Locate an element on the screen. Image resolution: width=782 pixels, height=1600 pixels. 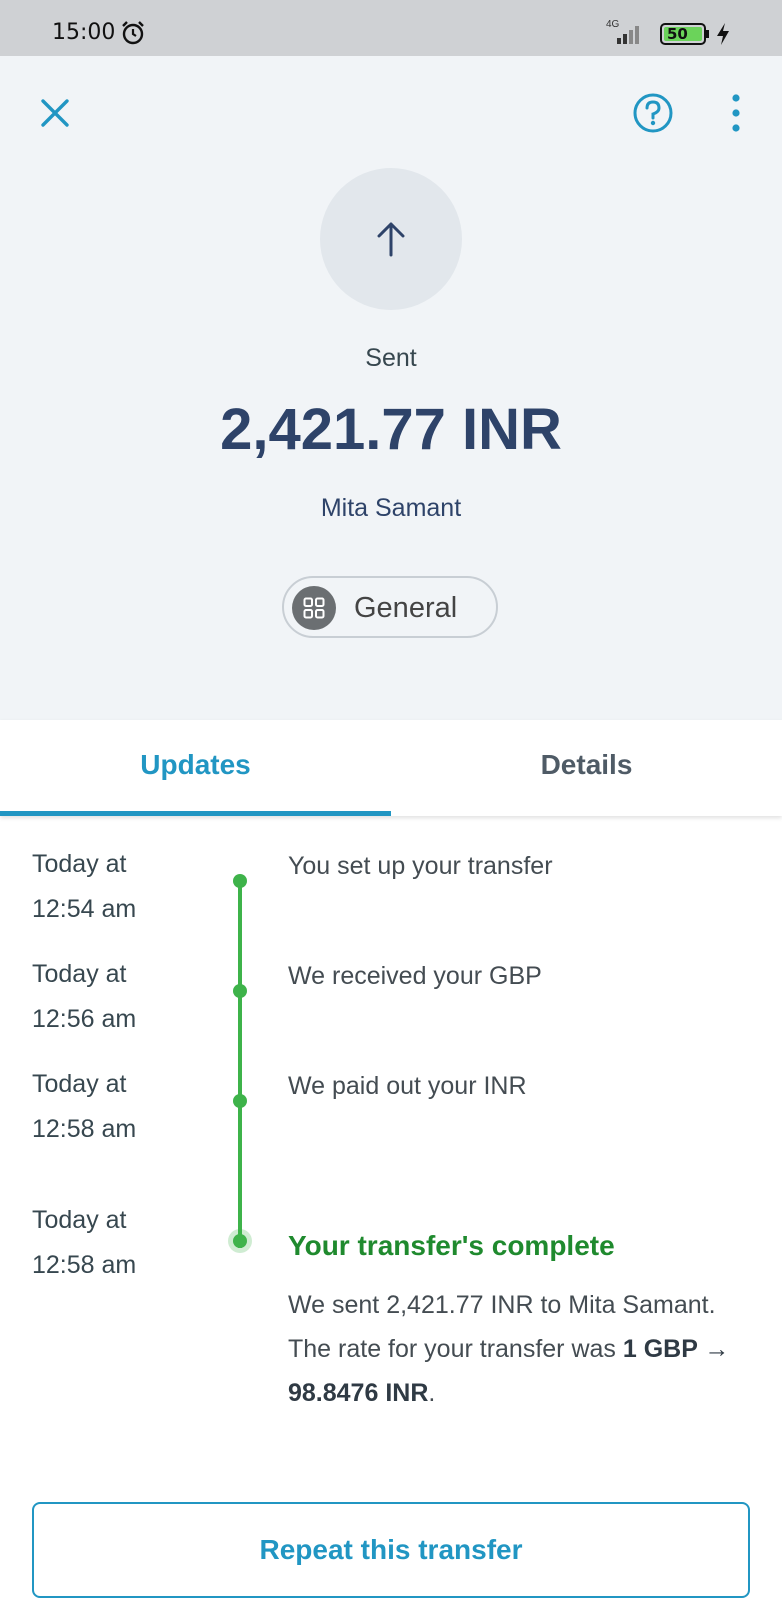
category-chip: General is located at coordinates (390, 607).